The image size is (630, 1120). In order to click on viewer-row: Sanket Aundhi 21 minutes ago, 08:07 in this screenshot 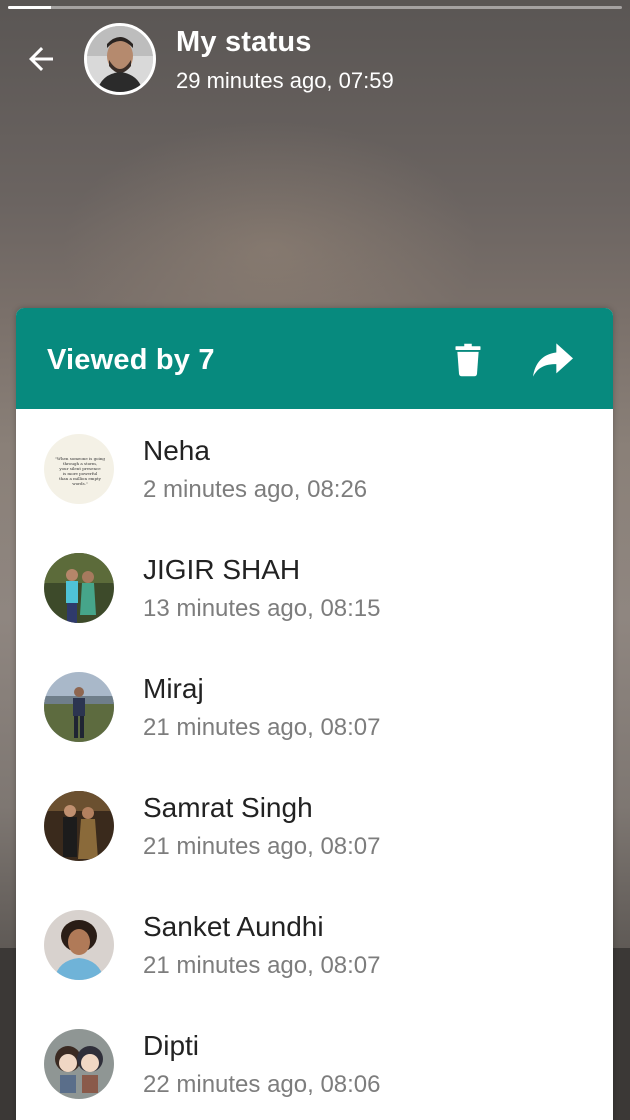, I will do `click(314, 944)`.